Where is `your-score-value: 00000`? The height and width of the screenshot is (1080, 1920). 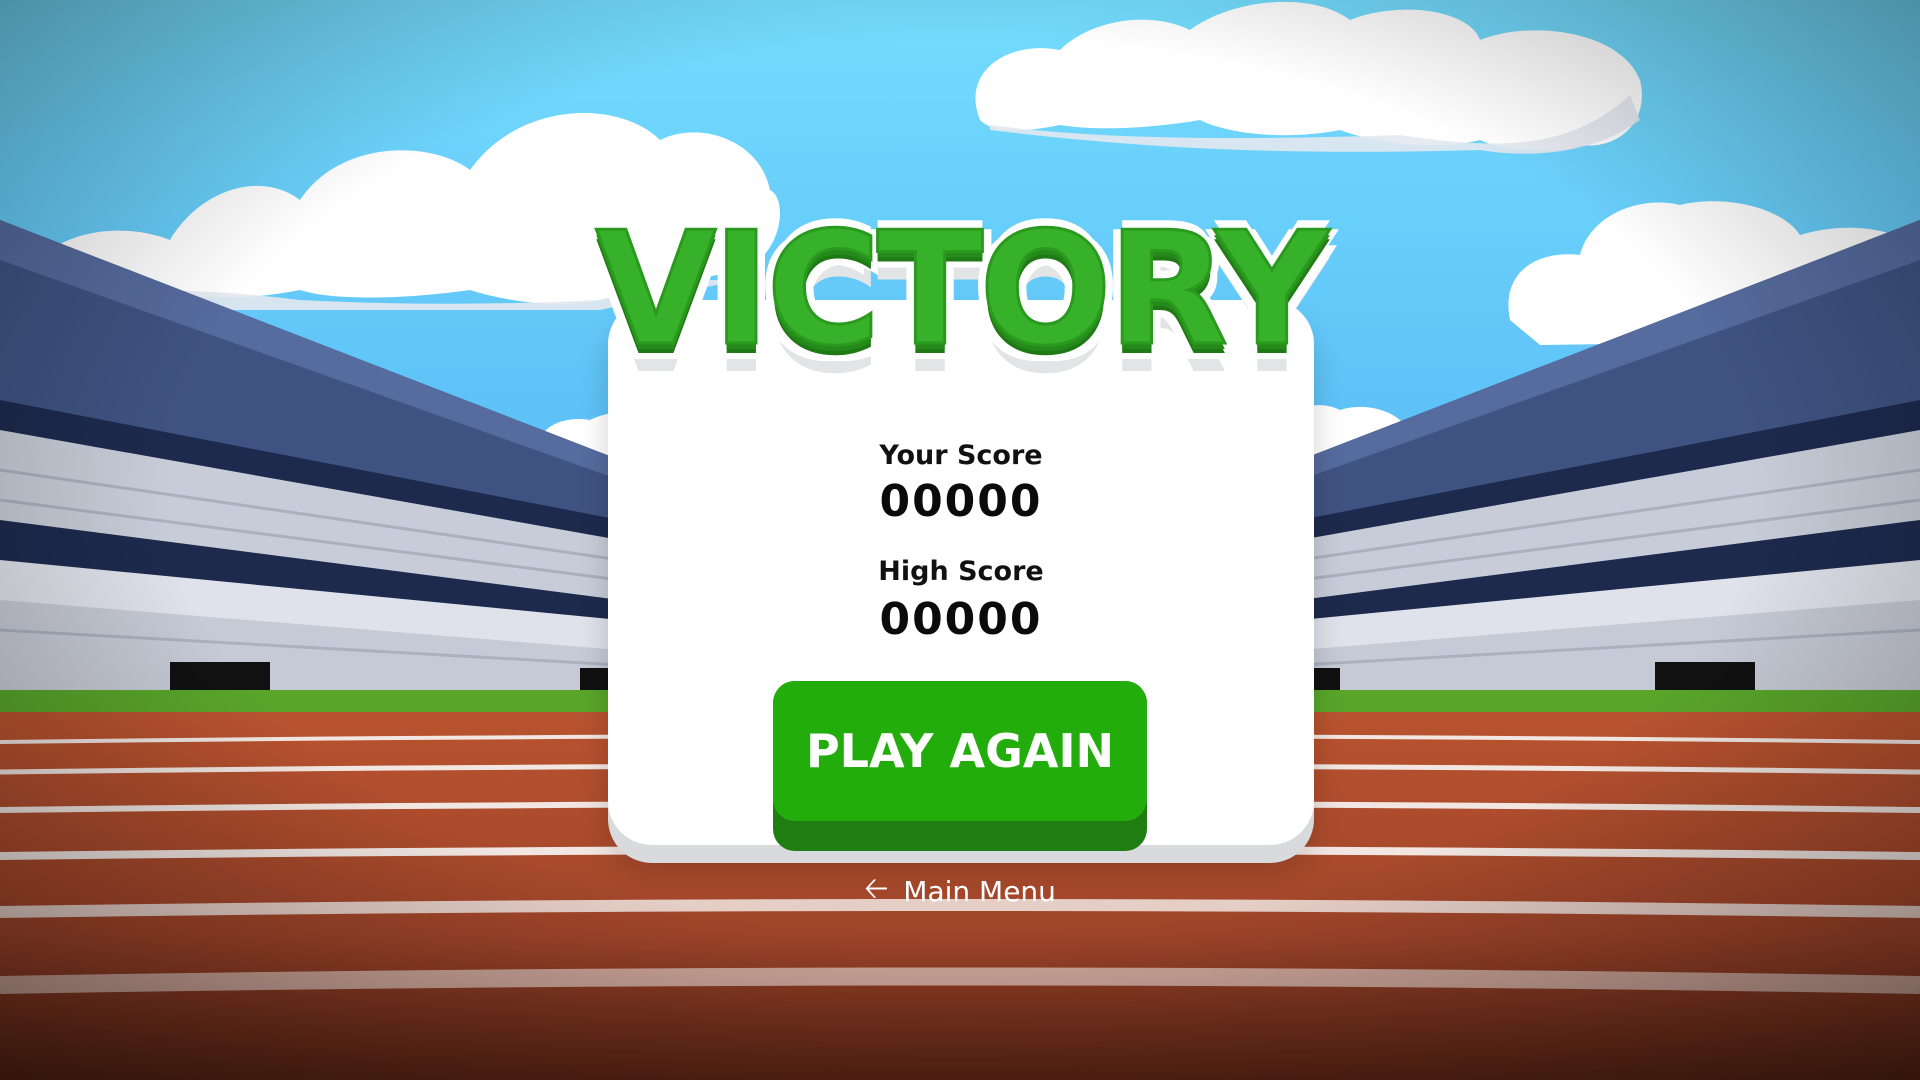 your-score-value: 00000 is located at coordinates (961, 501).